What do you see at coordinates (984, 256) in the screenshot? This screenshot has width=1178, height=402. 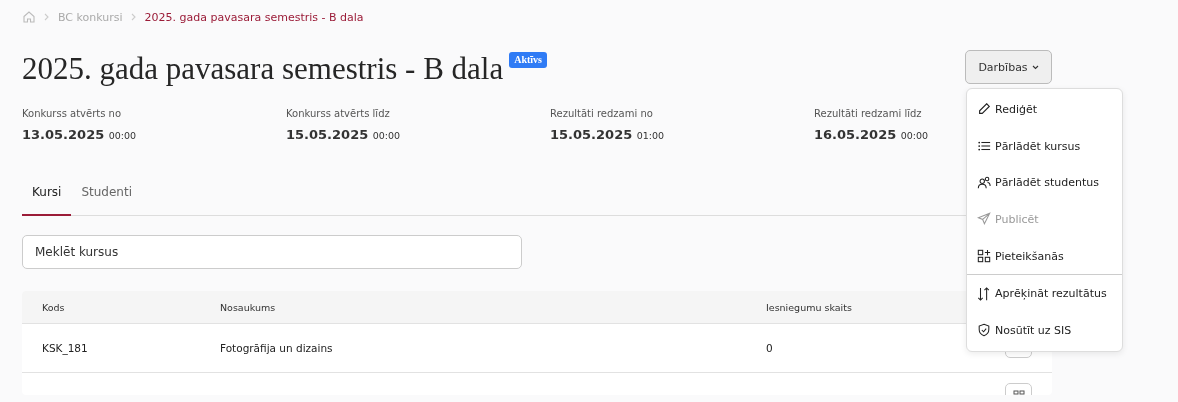 I see `grid-plus-icon` at bounding box center [984, 256].